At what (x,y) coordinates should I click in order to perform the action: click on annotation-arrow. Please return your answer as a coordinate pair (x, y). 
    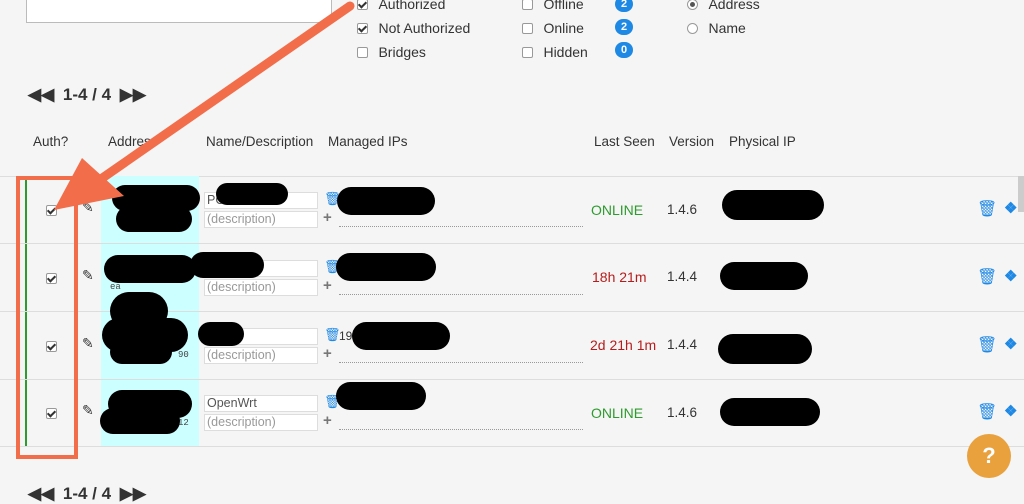
    Looking at the image, I should click on (204, 105).